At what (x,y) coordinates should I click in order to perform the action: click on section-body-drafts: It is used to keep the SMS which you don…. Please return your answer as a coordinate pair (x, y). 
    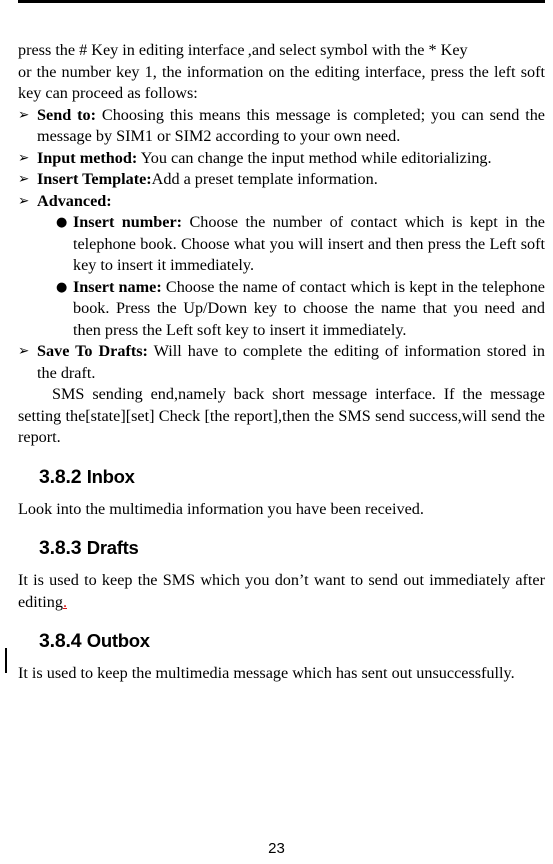
    Looking at the image, I should click on (281, 591).